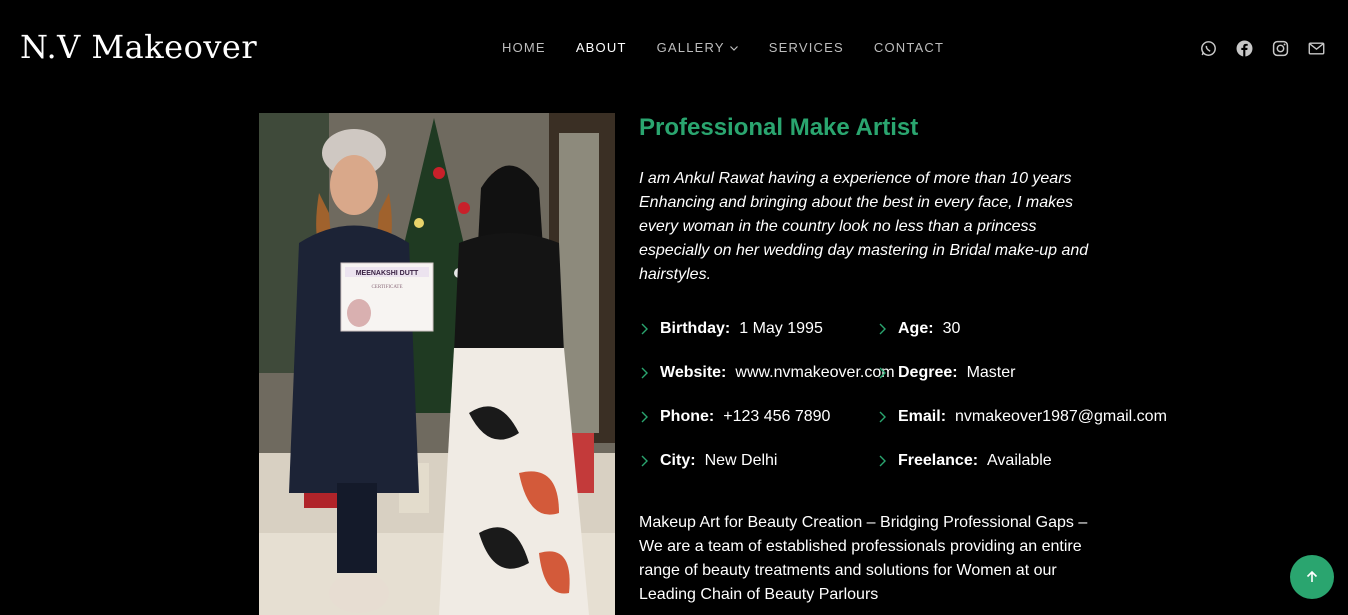  What do you see at coordinates (1208, 48) in the screenshot?
I see `whatsapp-icon` at bounding box center [1208, 48].